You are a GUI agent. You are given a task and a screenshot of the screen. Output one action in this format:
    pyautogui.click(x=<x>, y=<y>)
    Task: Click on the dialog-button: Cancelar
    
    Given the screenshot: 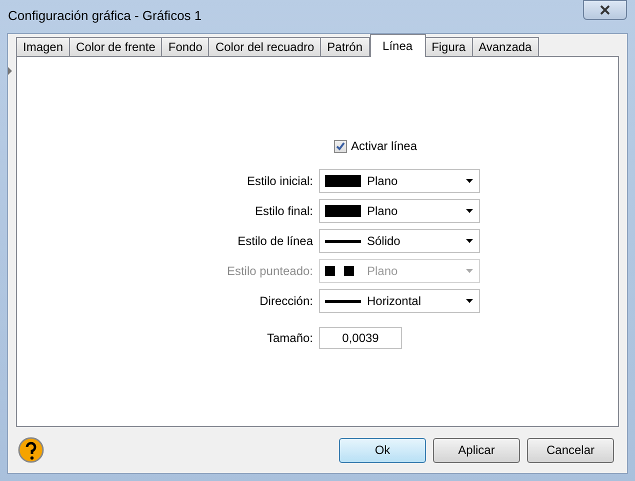 What is the action you would take?
    pyautogui.click(x=570, y=450)
    